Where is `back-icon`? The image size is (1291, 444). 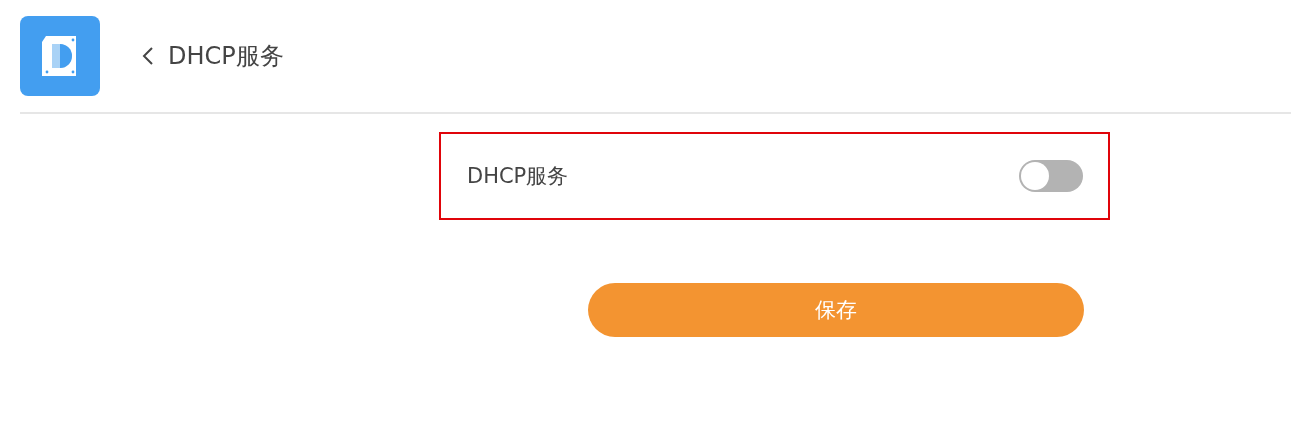 back-icon is located at coordinates (148, 56).